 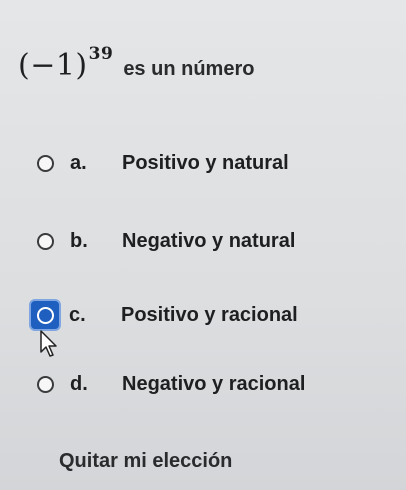 What do you see at coordinates (209, 240) in the screenshot?
I see `option-label: Negativo y natural` at bounding box center [209, 240].